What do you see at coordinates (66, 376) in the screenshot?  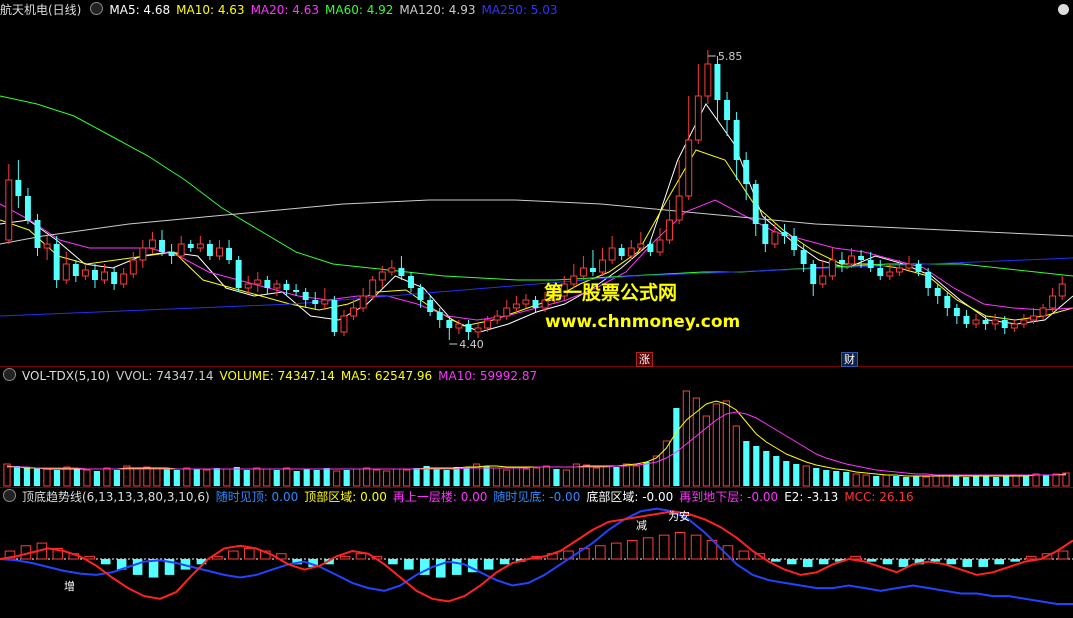 I see `volume-title: VOL-TDX(5,10)` at bounding box center [66, 376].